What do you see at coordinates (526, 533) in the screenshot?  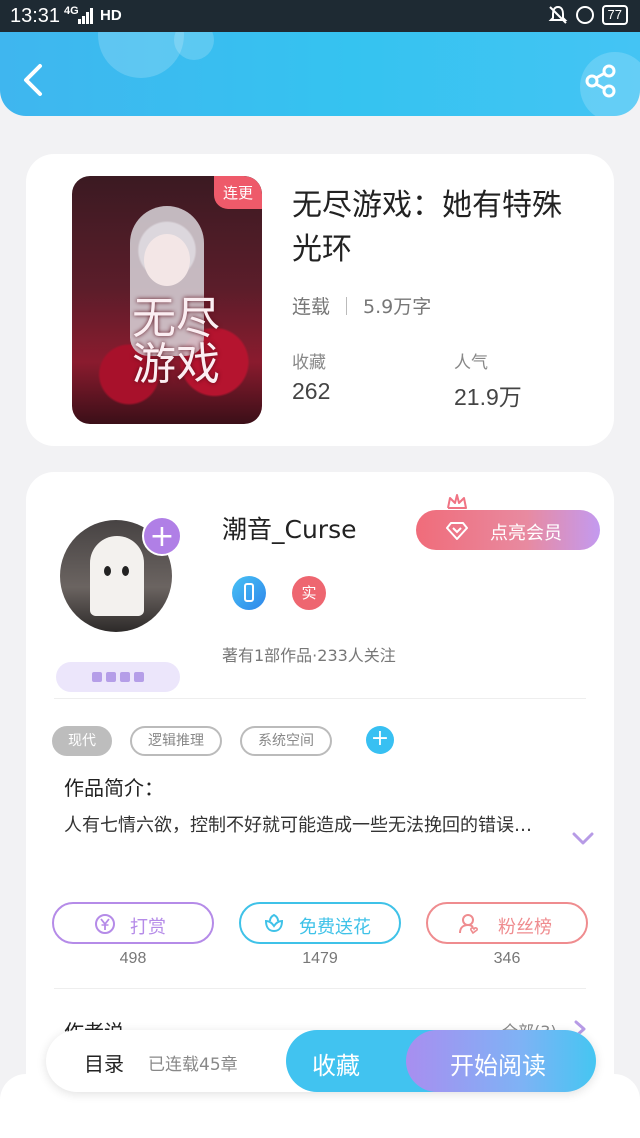 I see `vip-label: 点亮会员` at bounding box center [526, 533].